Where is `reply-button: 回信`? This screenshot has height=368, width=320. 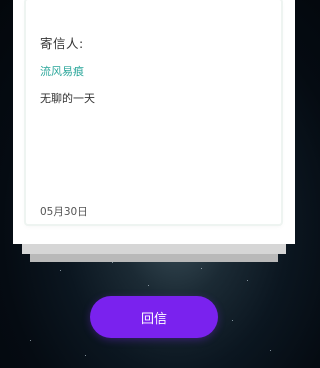
reply-button: 回信 is located at coordinates (154, 317).